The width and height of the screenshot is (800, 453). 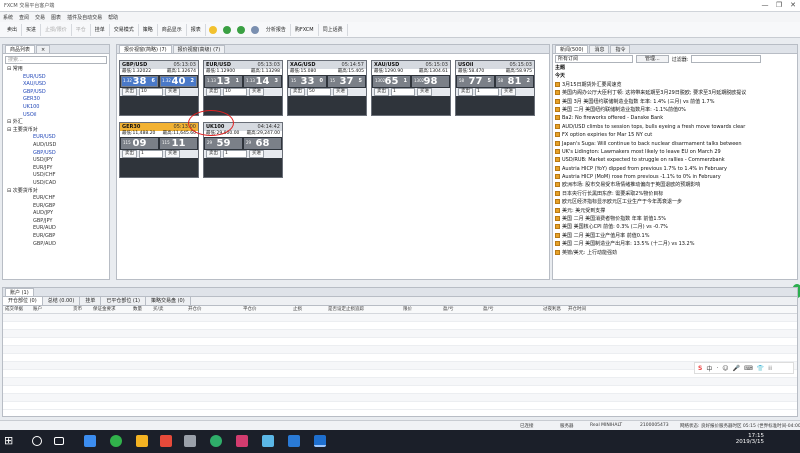 I want to click on symbol-tree-item: AUD/USD, so click(x=56, y=146).